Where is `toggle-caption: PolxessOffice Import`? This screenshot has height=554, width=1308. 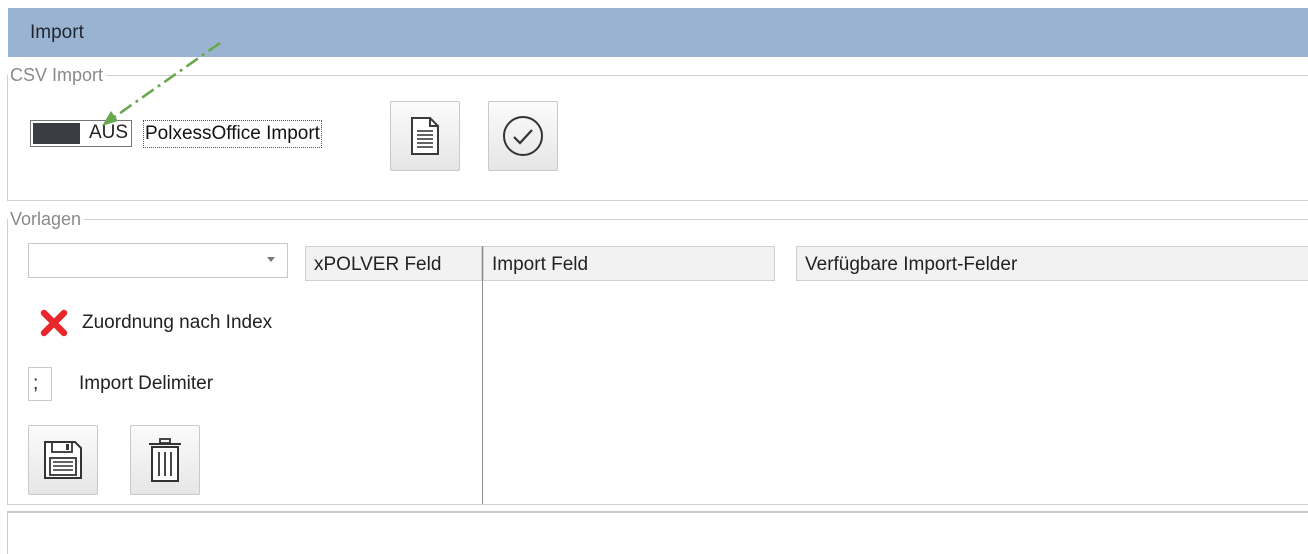 toggle-caption: PolxessOffice Import is located at coordinates (232, 134).